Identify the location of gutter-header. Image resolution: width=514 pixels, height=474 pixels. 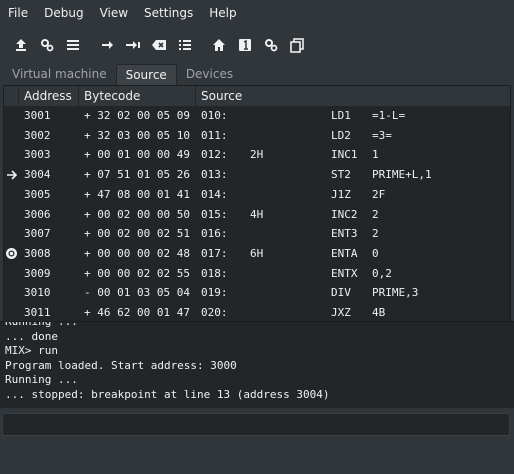
(11, 96).